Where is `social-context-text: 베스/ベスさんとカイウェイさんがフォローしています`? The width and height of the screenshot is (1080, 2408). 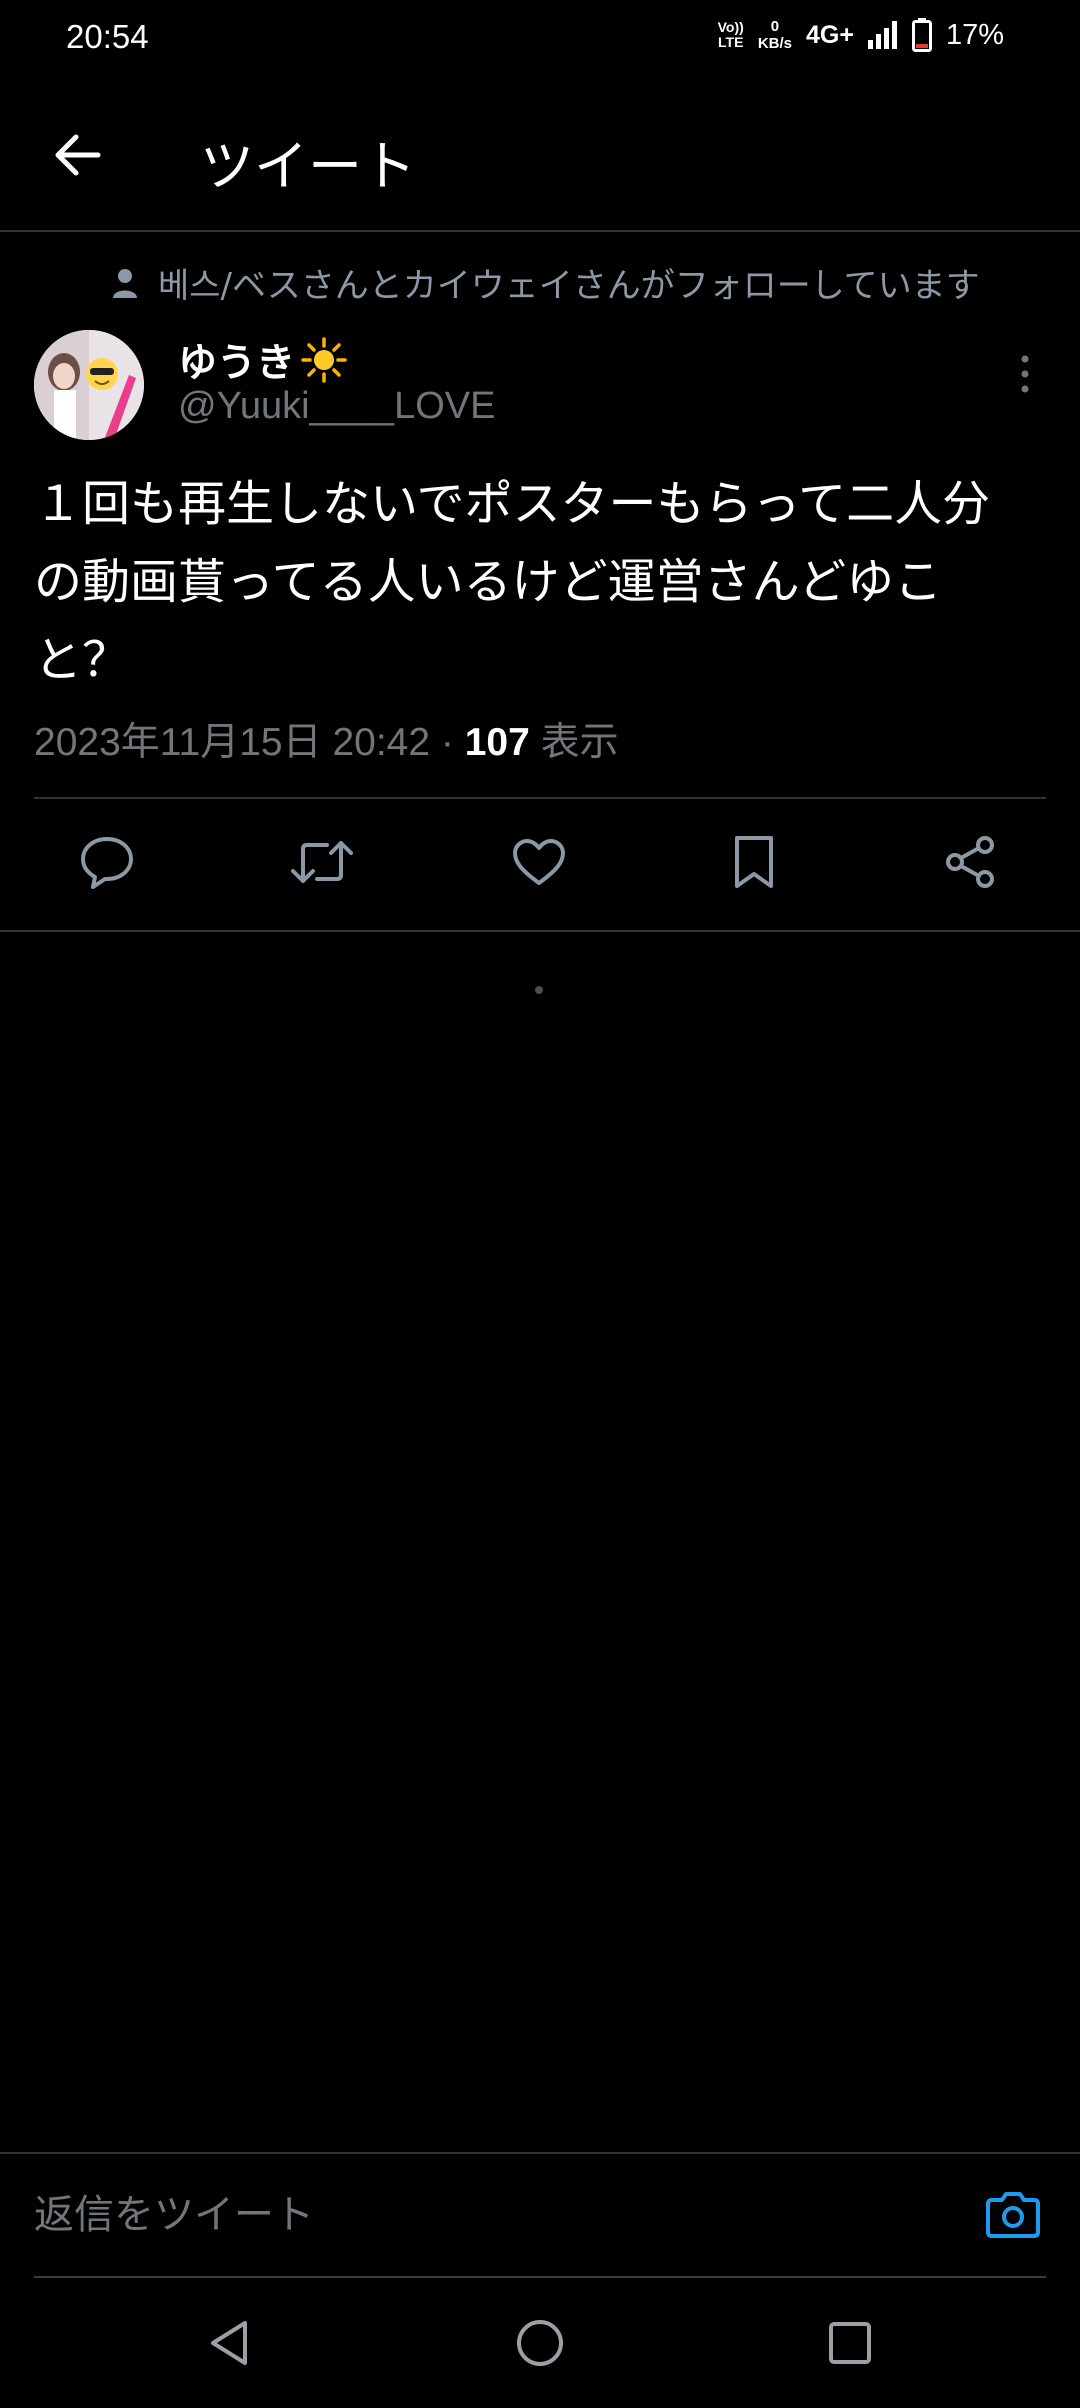 social-context-text: 베스/ベスさんとカイウェイさんがフォローしています is located at coordinates (569, 286).